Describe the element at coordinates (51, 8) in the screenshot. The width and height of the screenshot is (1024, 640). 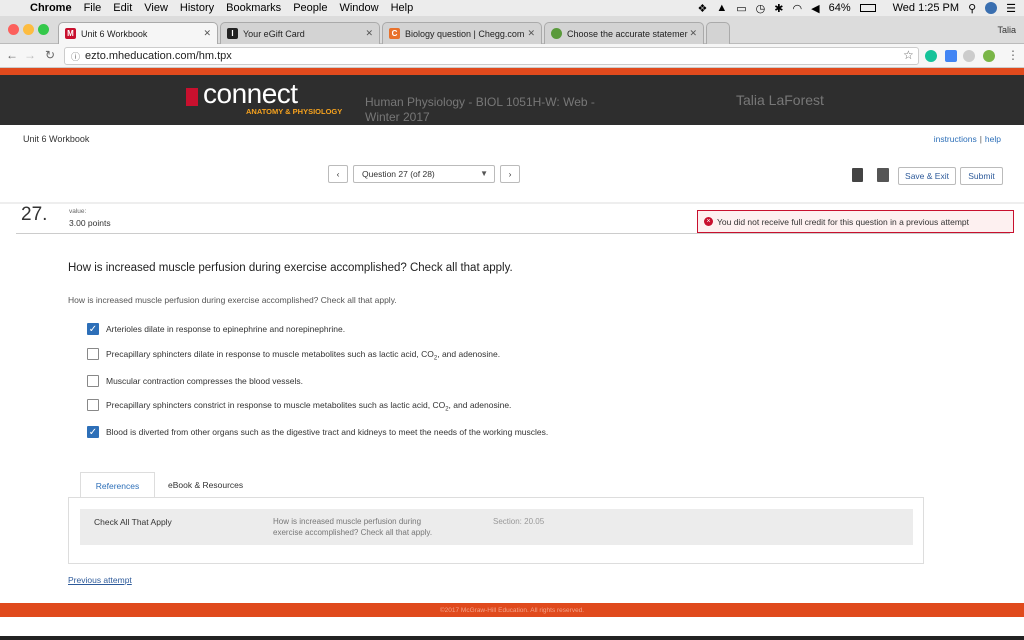
I see `app-menu-chrome: Chrome` at that location.